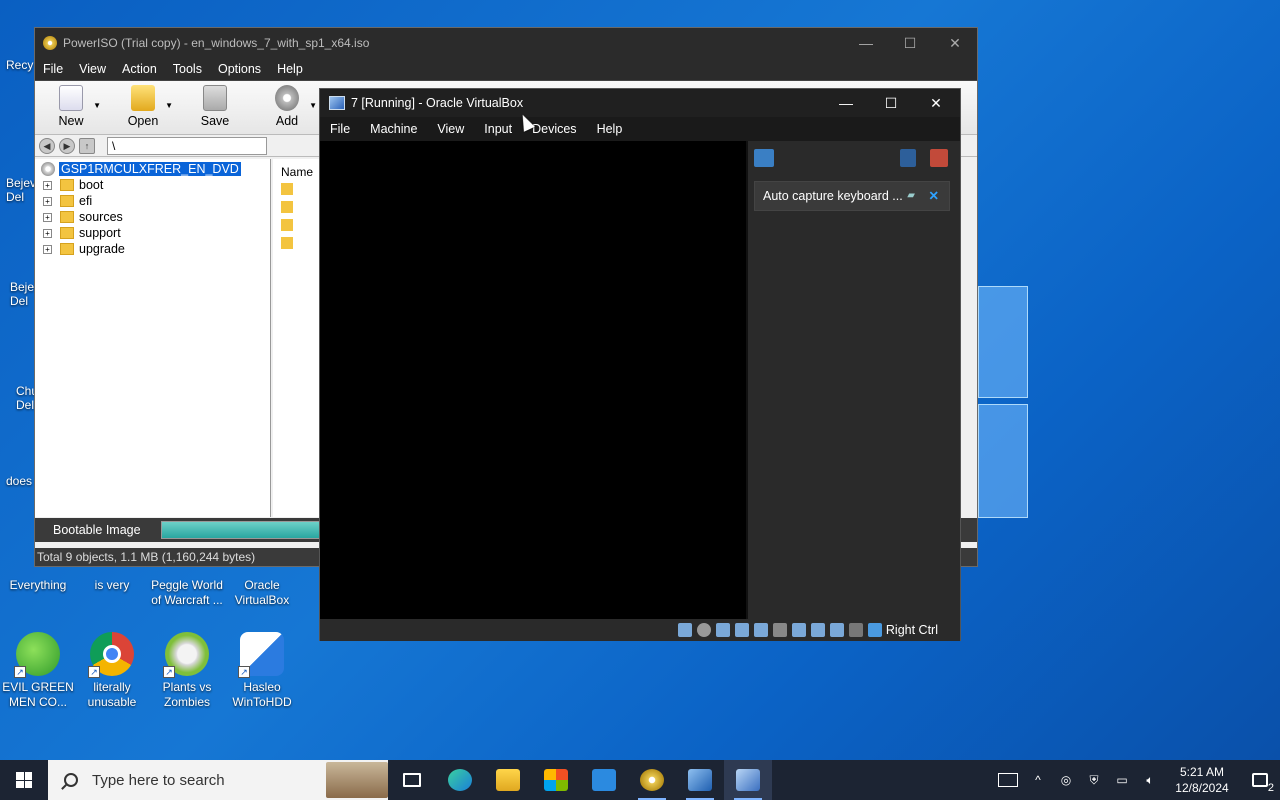 This screenshot has width=1280, height=800. What do you see at coordinates (853, 380) in the screenshot?
I see `notification-center: Auto capture keyboard ... ▰ ✕` at bounding box center [853, 380].